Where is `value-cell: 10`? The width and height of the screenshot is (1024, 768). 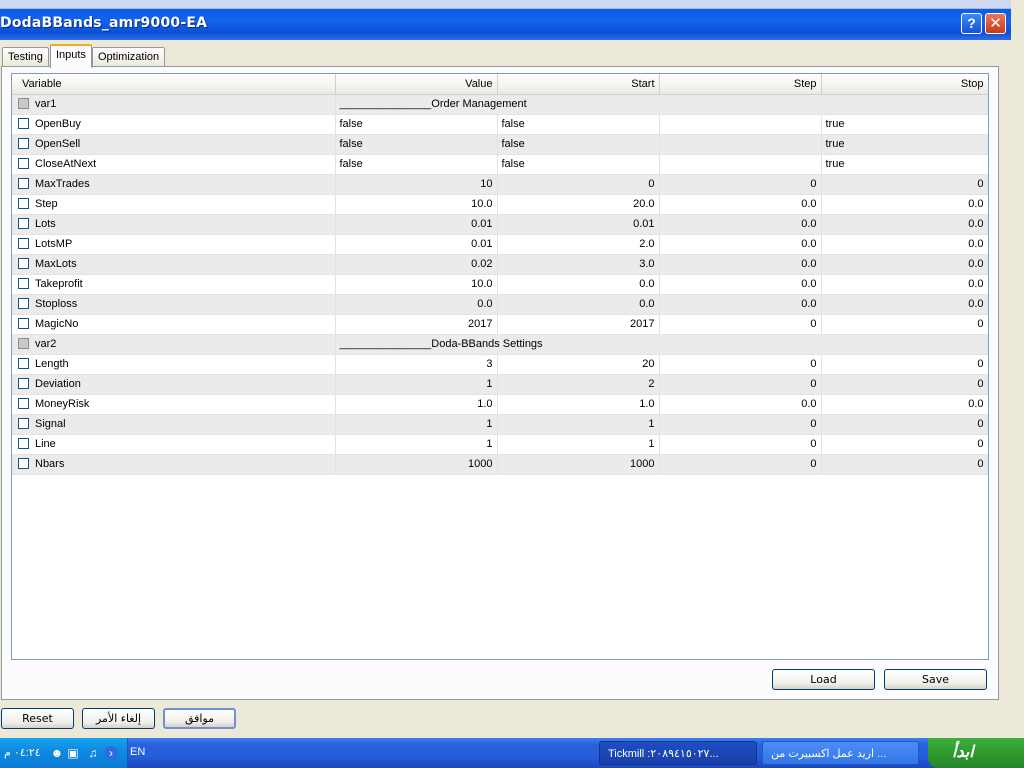 value-cell: 10 is located at coordinates (416, 184).